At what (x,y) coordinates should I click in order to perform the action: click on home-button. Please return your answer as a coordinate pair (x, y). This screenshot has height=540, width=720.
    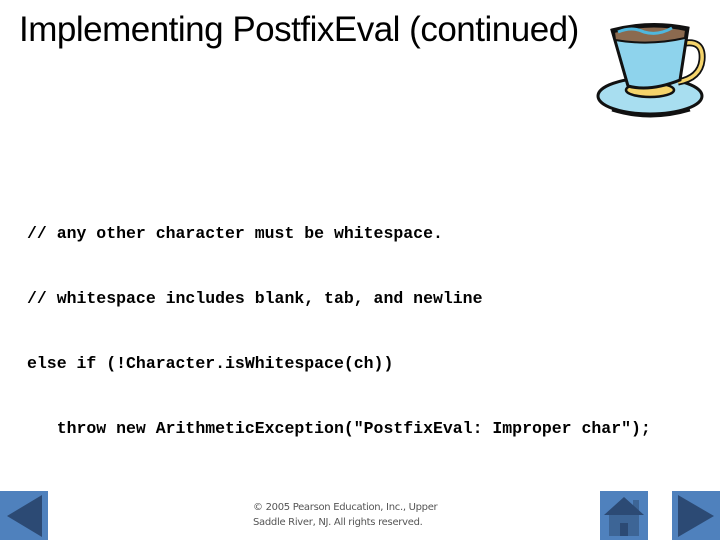
    Looking at the image, I should click on (624, 515).